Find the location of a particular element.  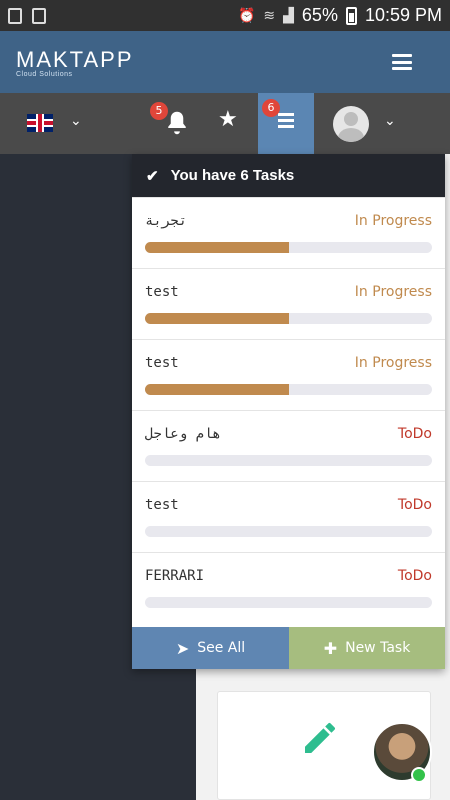

battery-percent: 65% is located at coordinates (319, 15).